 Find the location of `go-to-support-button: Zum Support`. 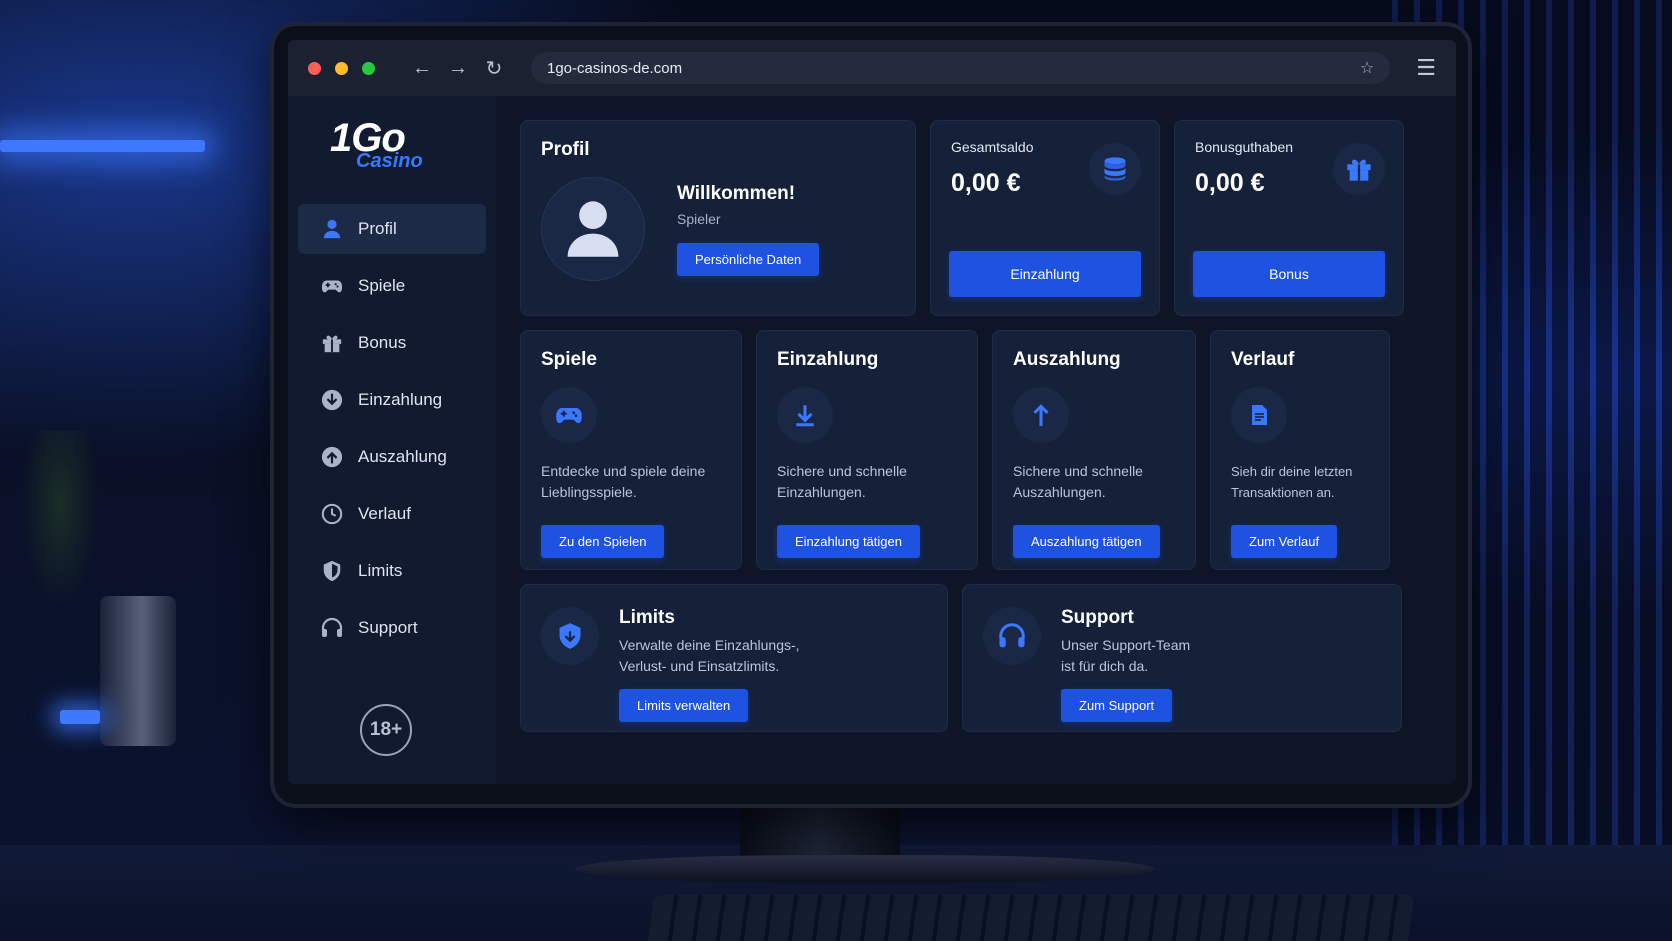

go-to-support-button: Zum Support is located at coordinates (1117, 705).